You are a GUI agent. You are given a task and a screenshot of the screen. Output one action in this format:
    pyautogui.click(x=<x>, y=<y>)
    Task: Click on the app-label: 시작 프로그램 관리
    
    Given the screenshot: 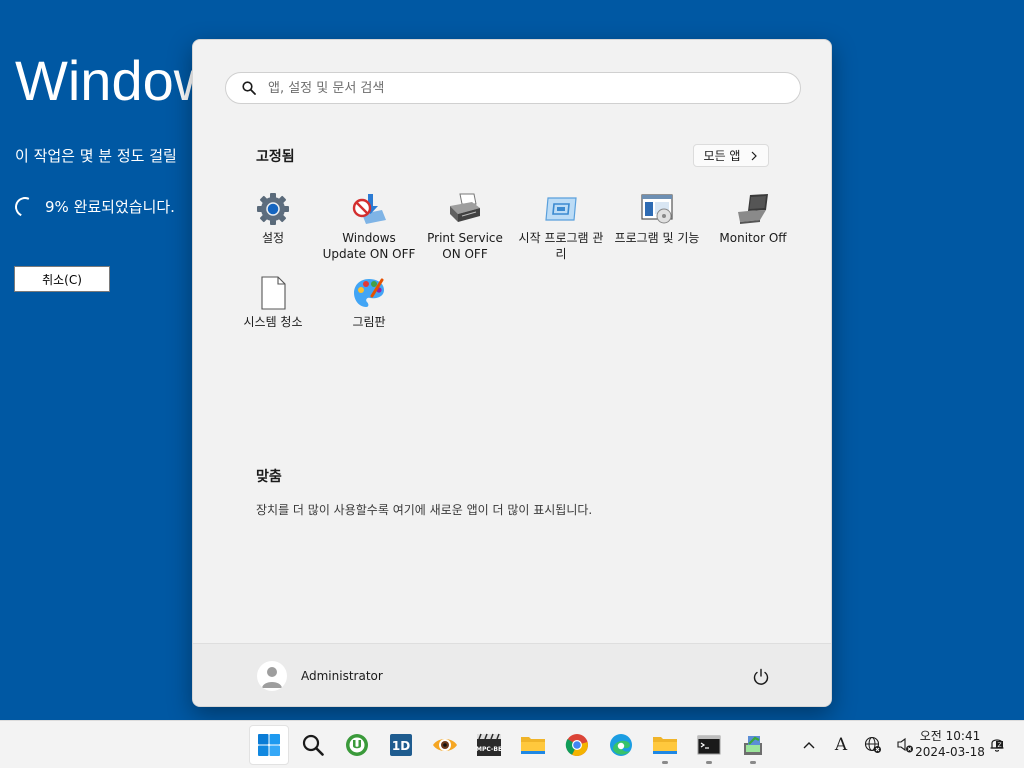 What is the action you would take?
    pyautogui.click(x=561, y=246)
    